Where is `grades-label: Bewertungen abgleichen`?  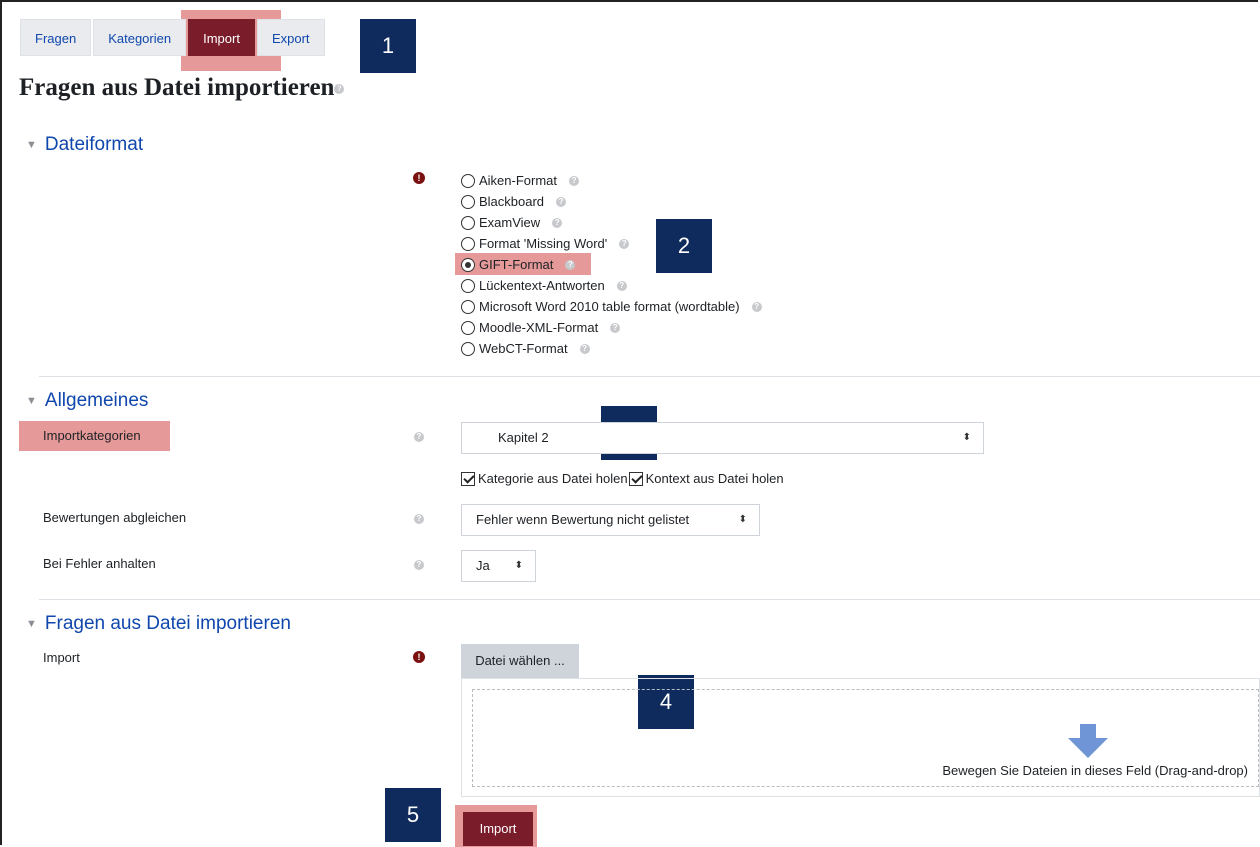 grades-label: Bewertungen abgleichen is located at coordinates (115, 517).